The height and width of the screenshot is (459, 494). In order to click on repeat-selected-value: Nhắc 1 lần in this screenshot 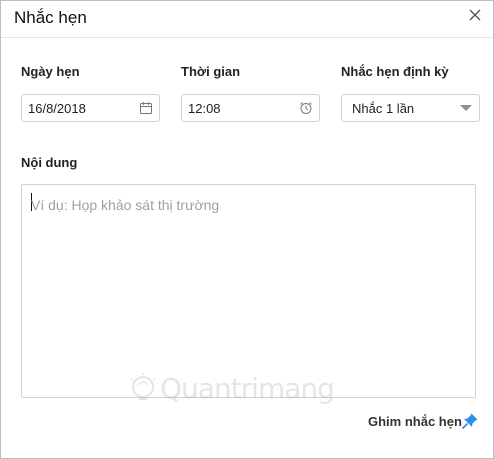, I will do `click(383, 108)`.